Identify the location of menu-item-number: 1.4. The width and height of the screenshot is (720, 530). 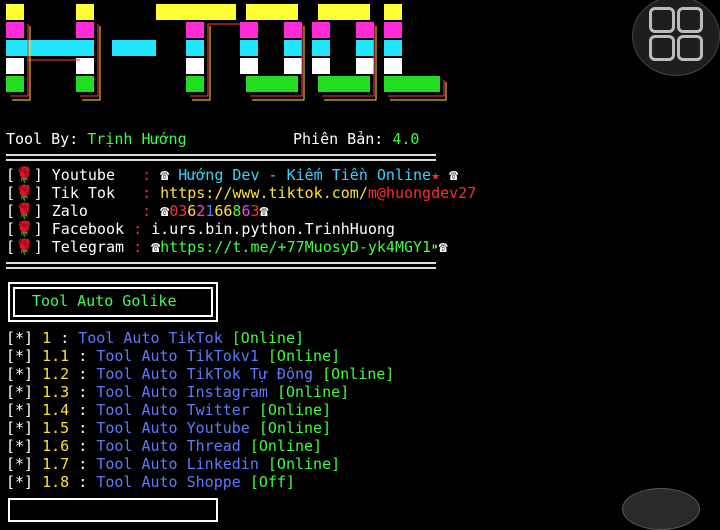
(56, 410).